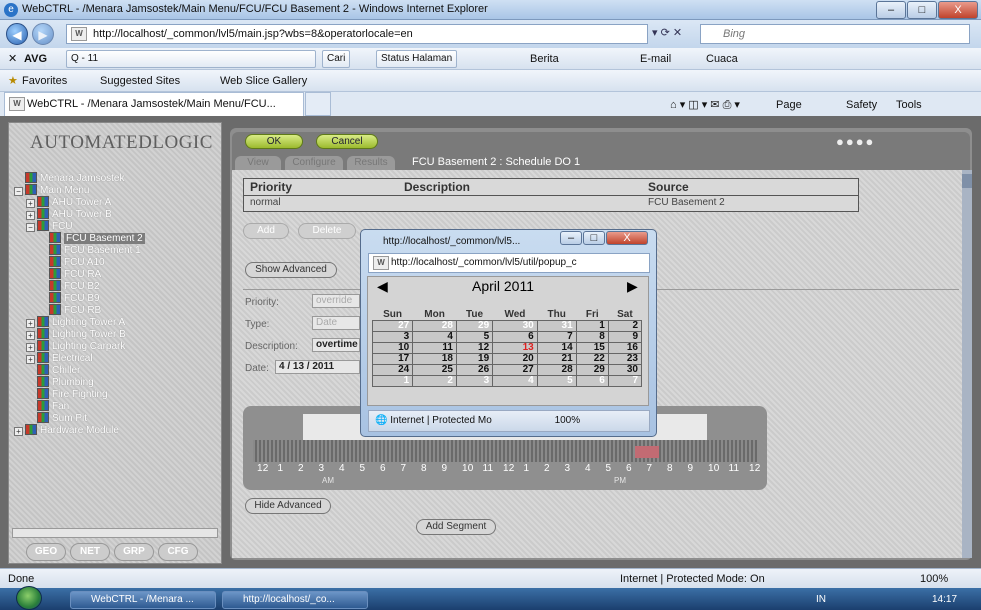 The height and width of the screenshot is (610, 981). What do you see at coordinates (258, 163) in the screenshot?
I see `tab-view: View` at bounding box center [258, 163].